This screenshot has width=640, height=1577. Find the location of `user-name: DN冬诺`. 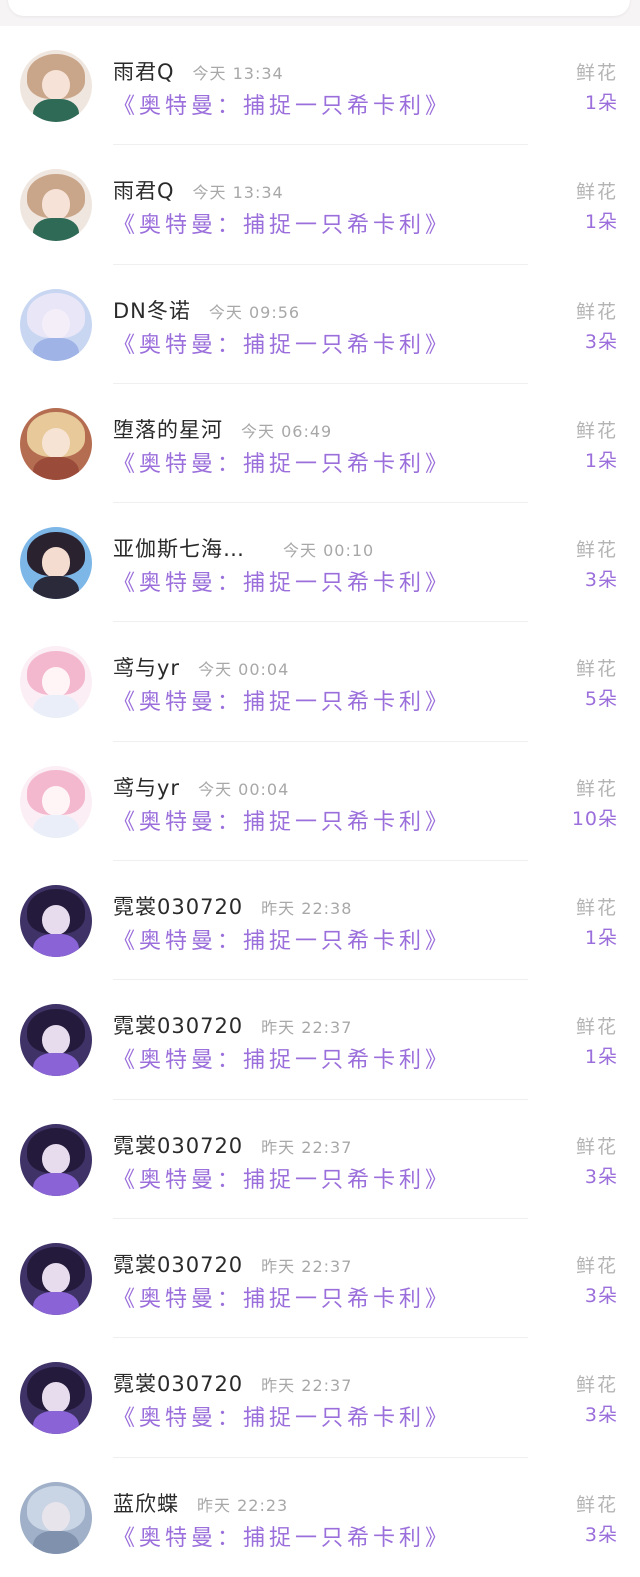

user-name: DN冬诺 is located at coordinates (152, 310).